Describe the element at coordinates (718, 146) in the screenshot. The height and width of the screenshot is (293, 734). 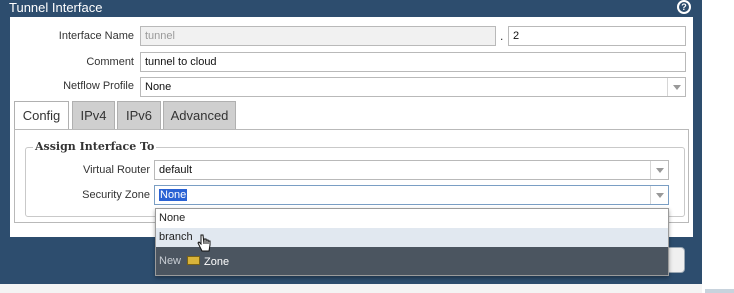
I see `background-right` at that location.